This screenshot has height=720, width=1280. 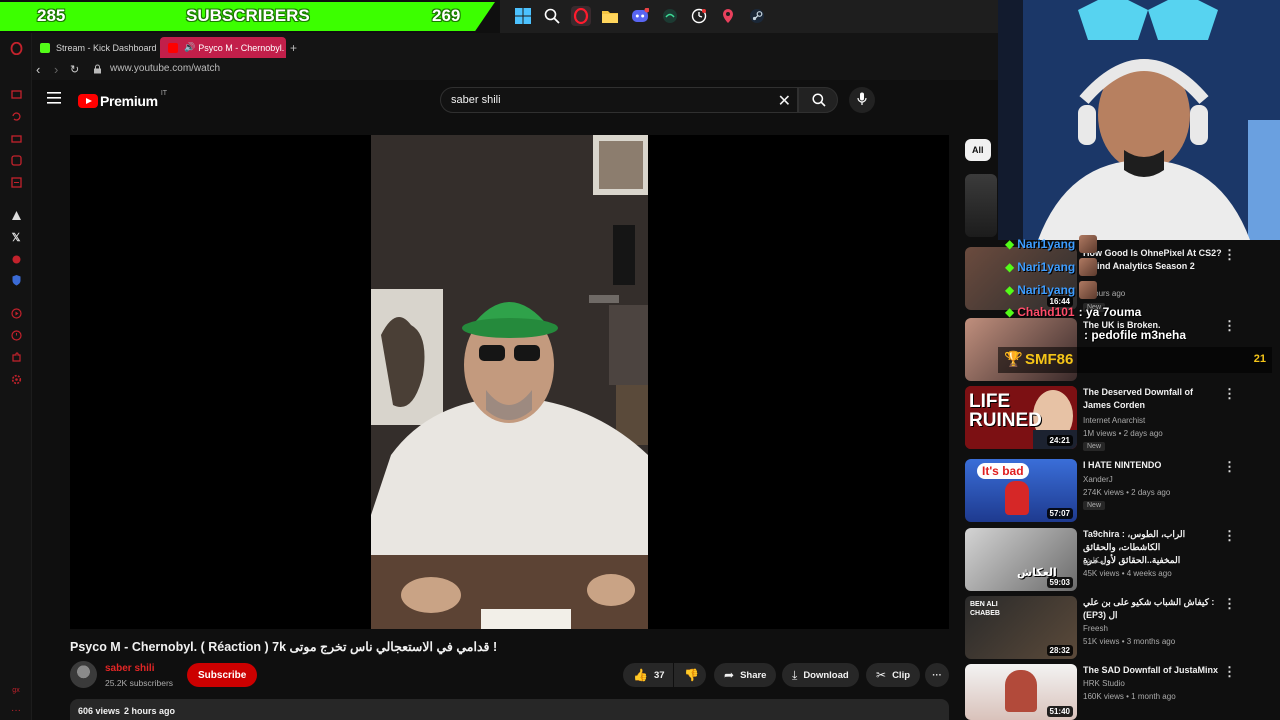 I want to click on tab-kick-dashboard: Stream - Kick Dashboard, so click(x=96, y=47).